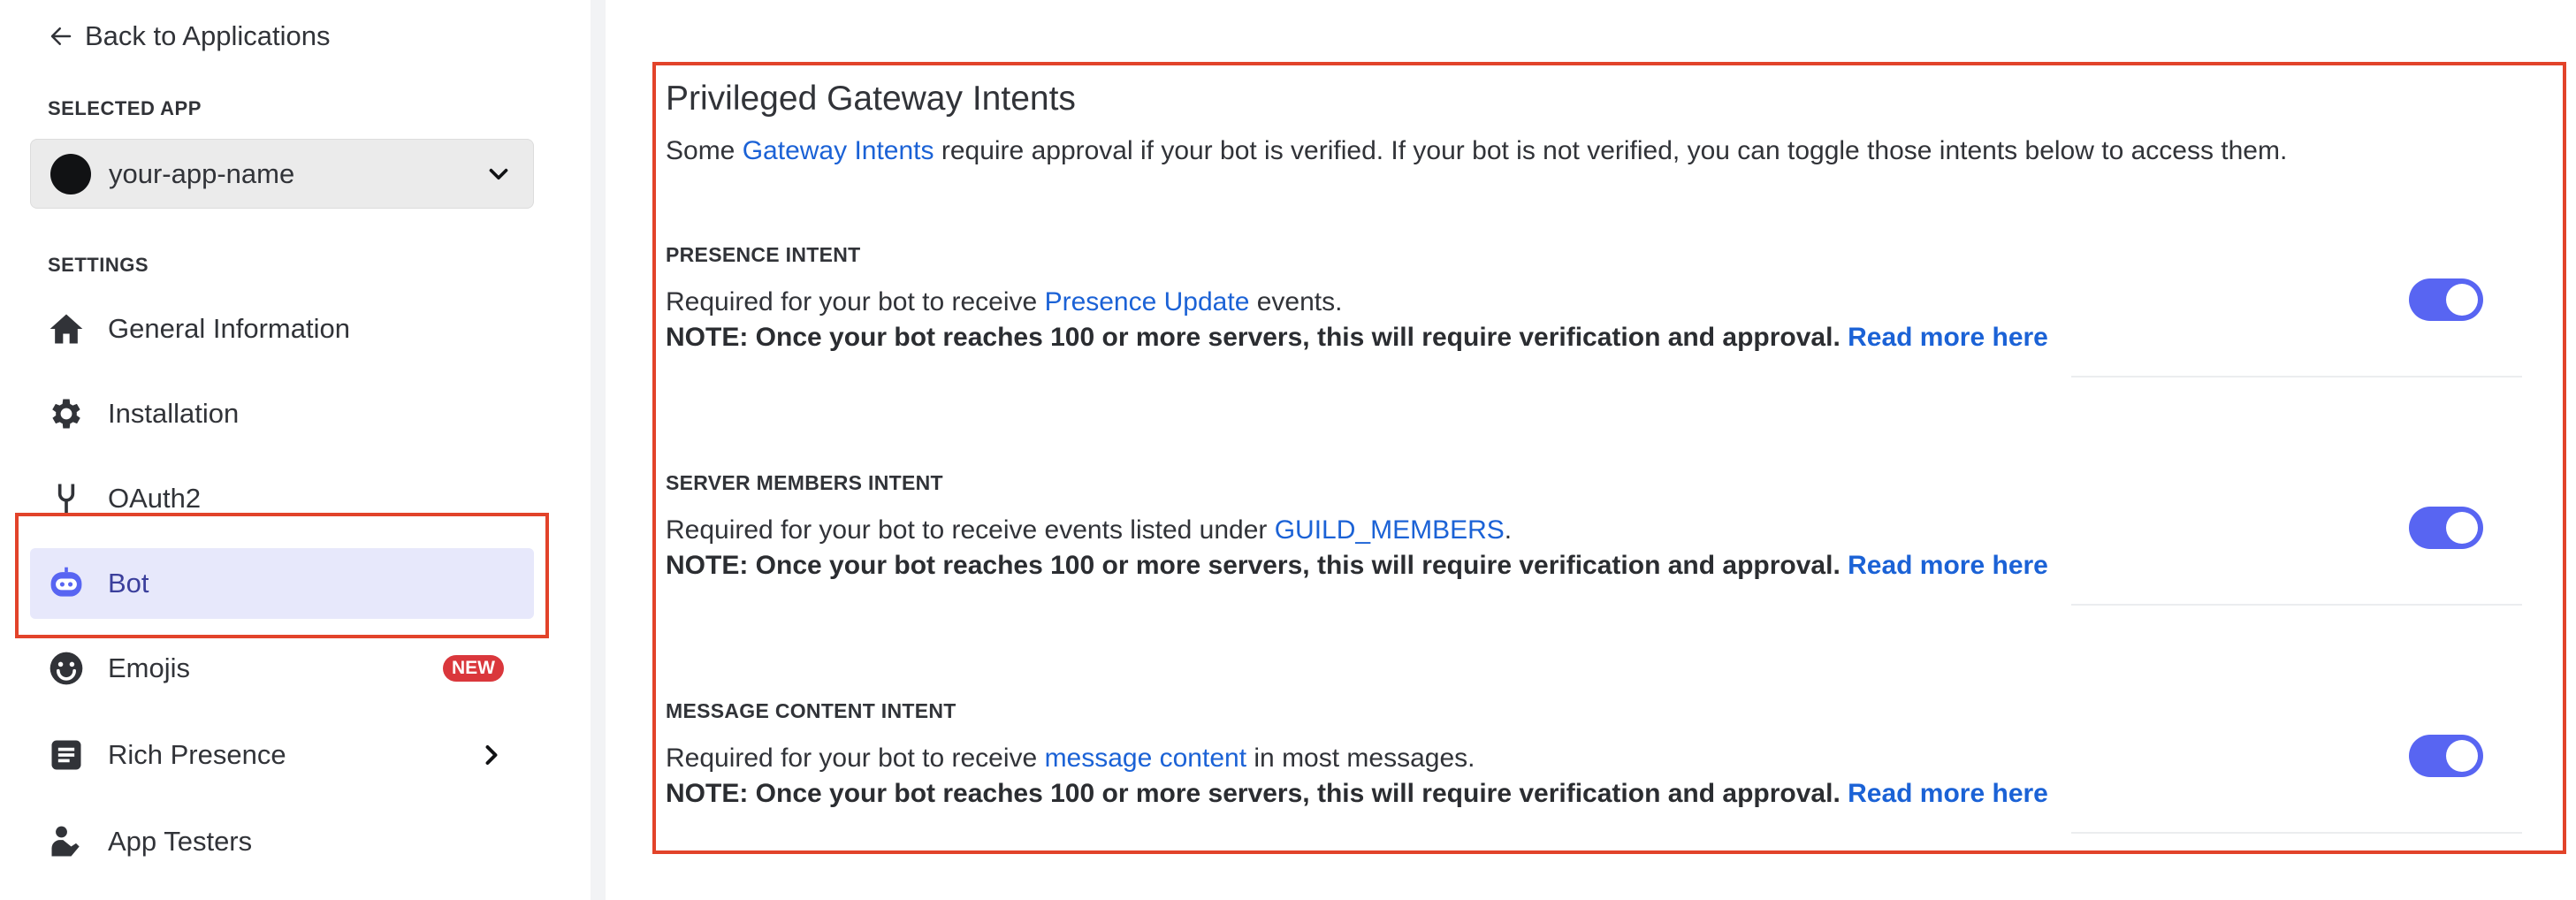 Image resolution: width=2576 pixels, height=900 pixels. I want to click on sidebar-item-label: Rich Presence, so click(197, 754).